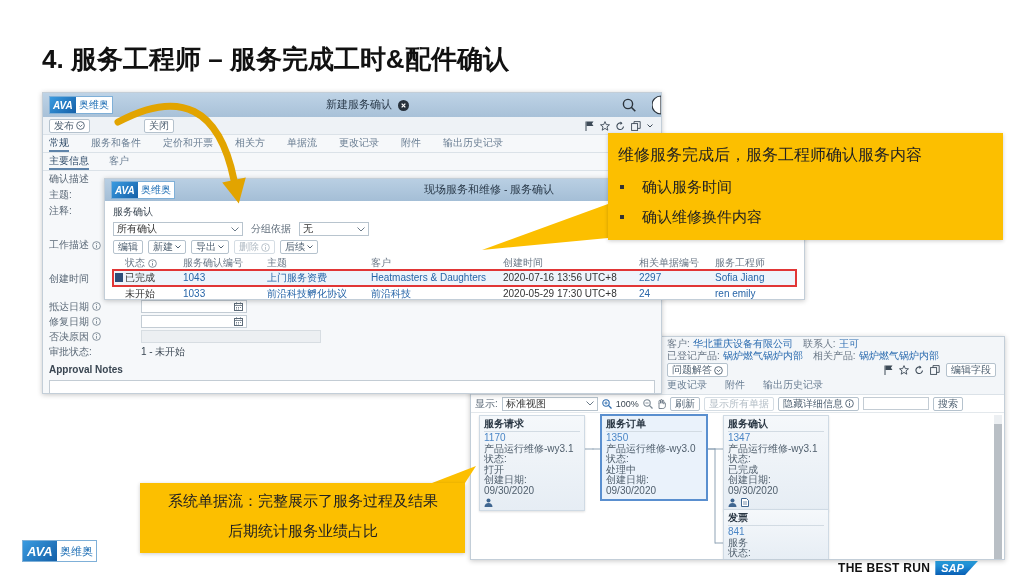 The height and width of the screenshot is (576, 1024). I want to click on toolbar-button: 问题解答, so click(697, 370).